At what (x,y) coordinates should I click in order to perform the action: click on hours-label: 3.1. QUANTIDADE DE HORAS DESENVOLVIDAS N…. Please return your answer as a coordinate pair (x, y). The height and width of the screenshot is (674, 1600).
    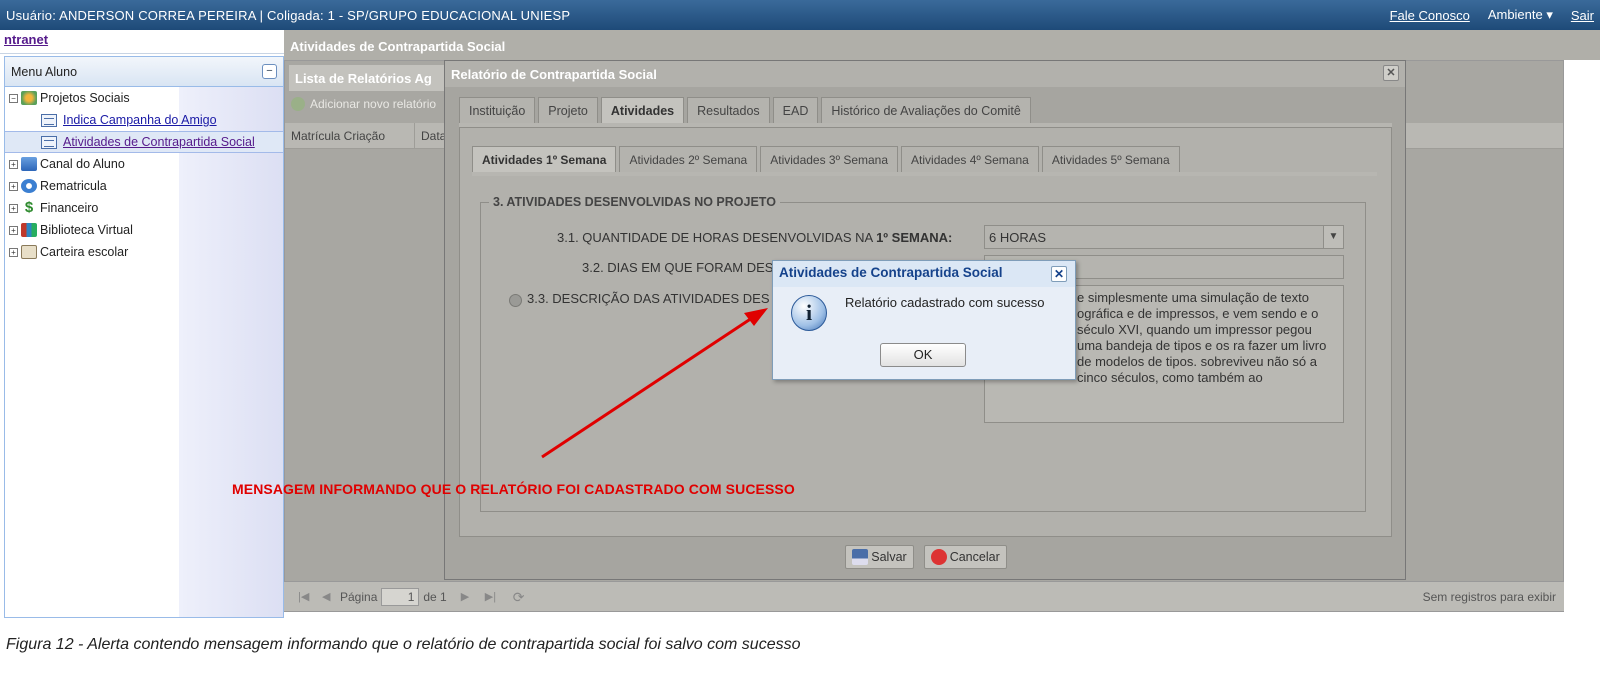
    Looking at the image, I should click on (755, 237).